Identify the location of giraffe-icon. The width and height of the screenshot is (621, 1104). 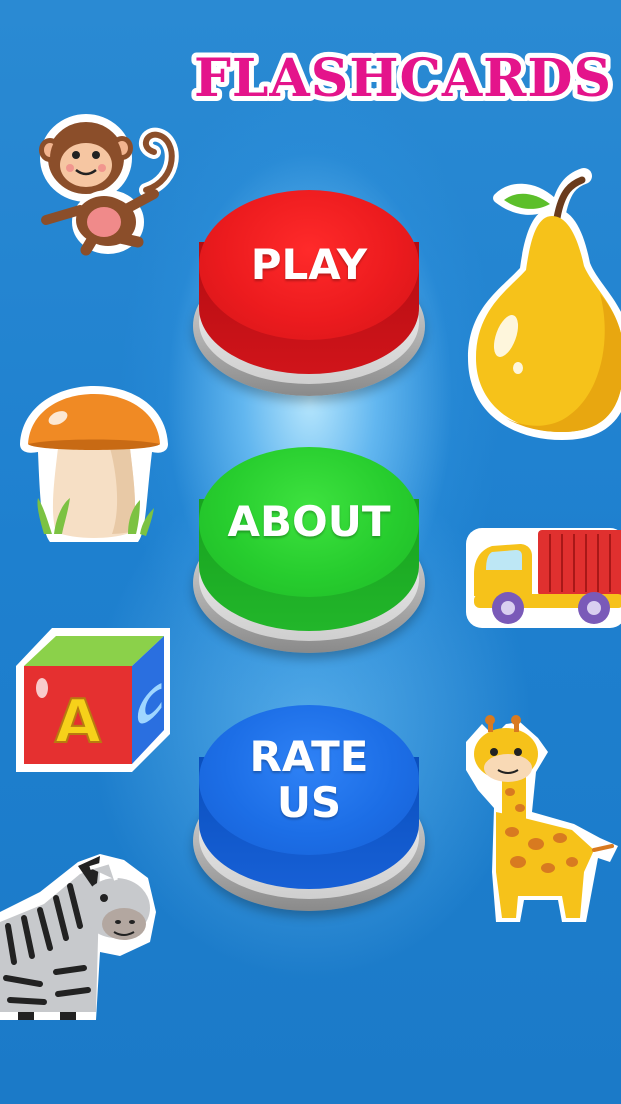
(542, 818).